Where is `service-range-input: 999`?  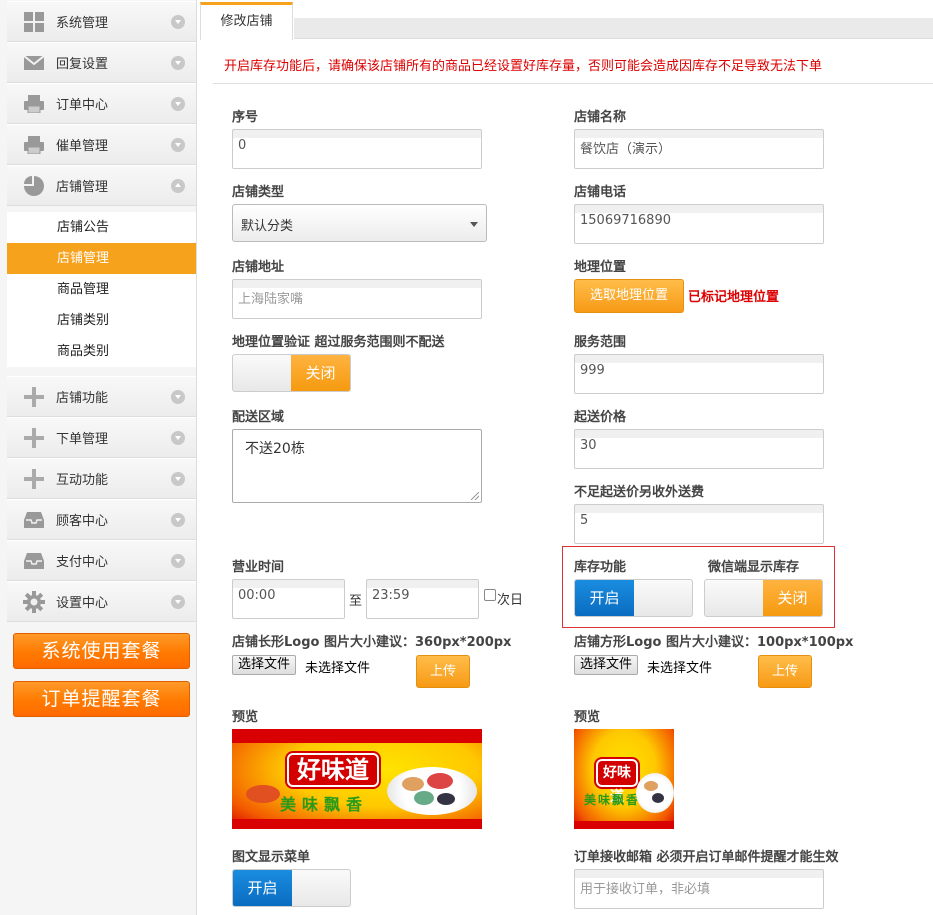
service-range-input: 999 is located at coordinates (699, 374).